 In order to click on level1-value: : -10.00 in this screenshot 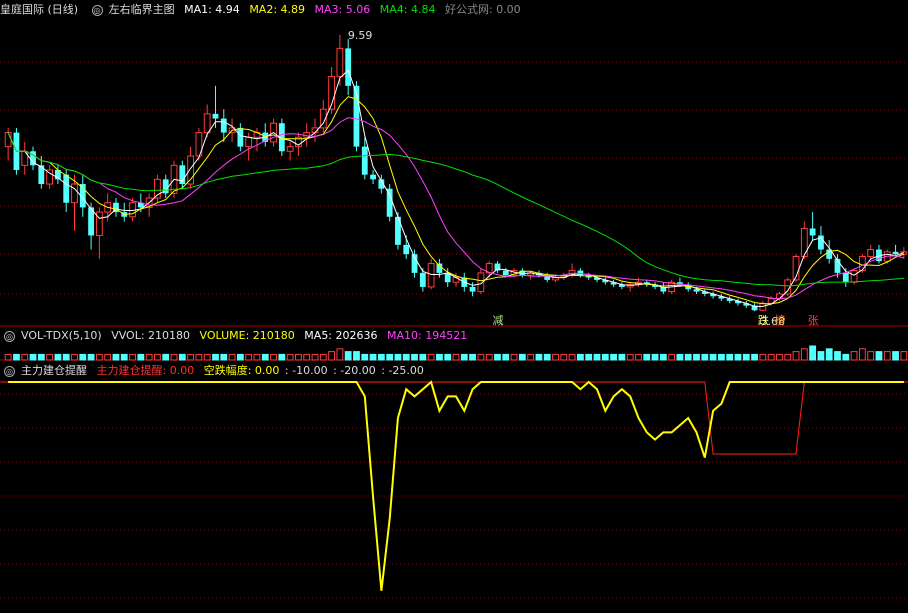, I will do `click(306, 370)`.